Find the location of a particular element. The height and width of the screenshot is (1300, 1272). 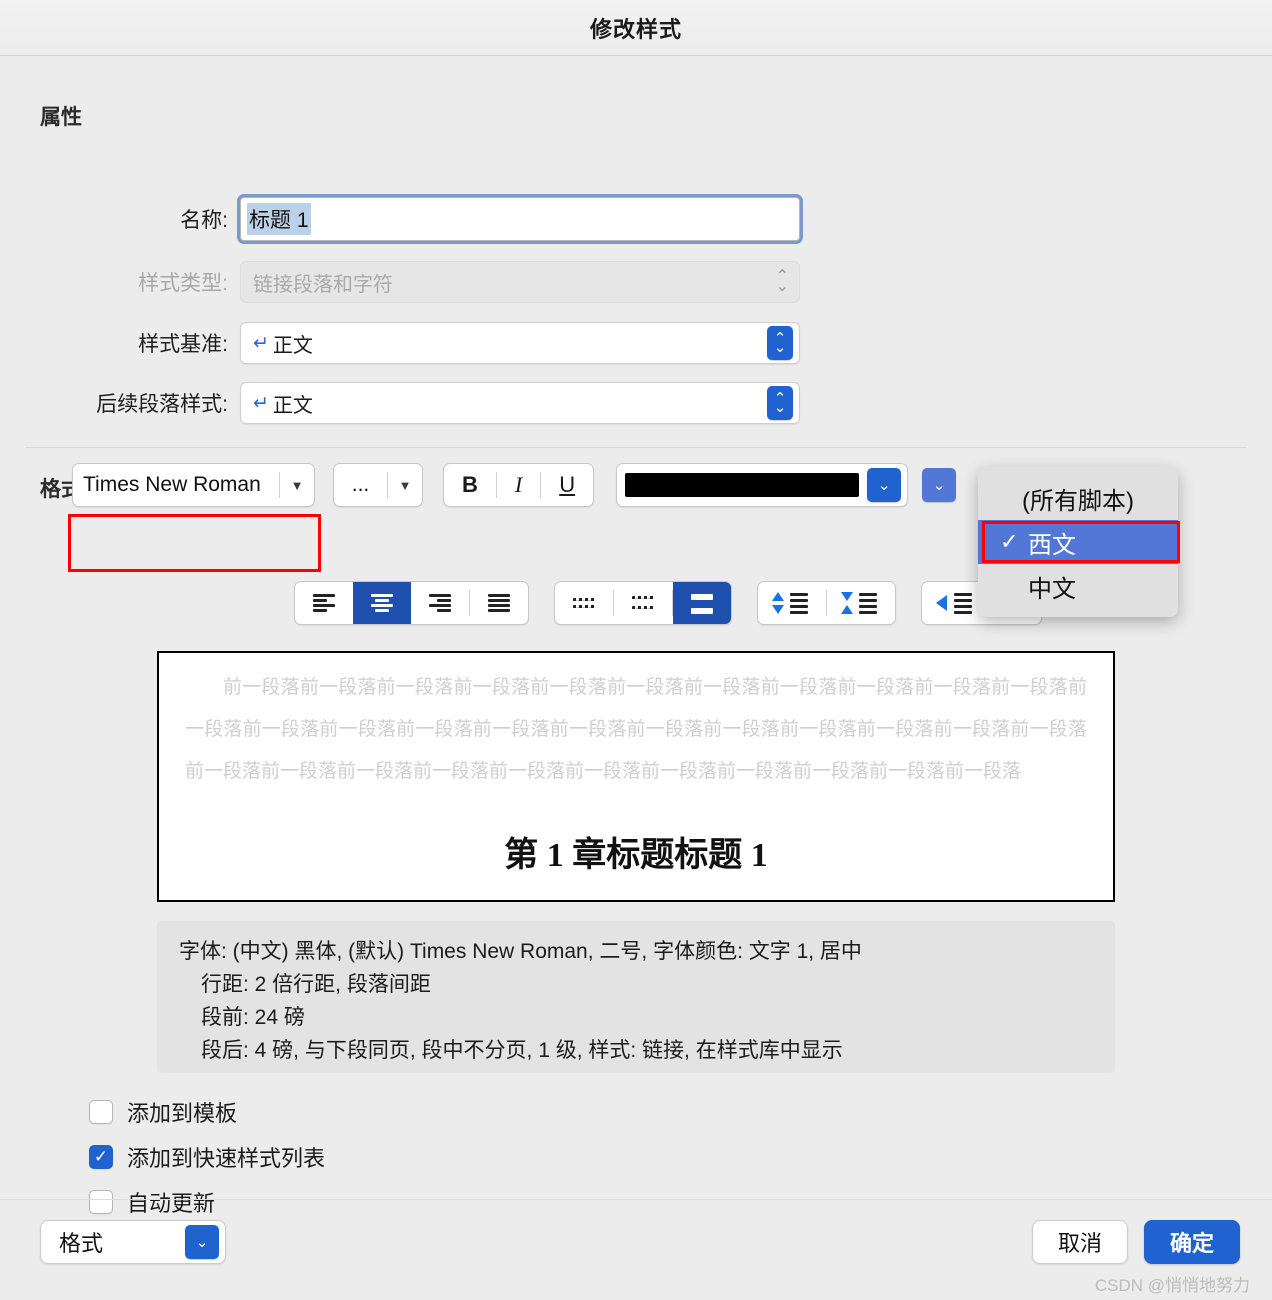

font-size-combo: ... ▼ is located at coordinates (378, 485).